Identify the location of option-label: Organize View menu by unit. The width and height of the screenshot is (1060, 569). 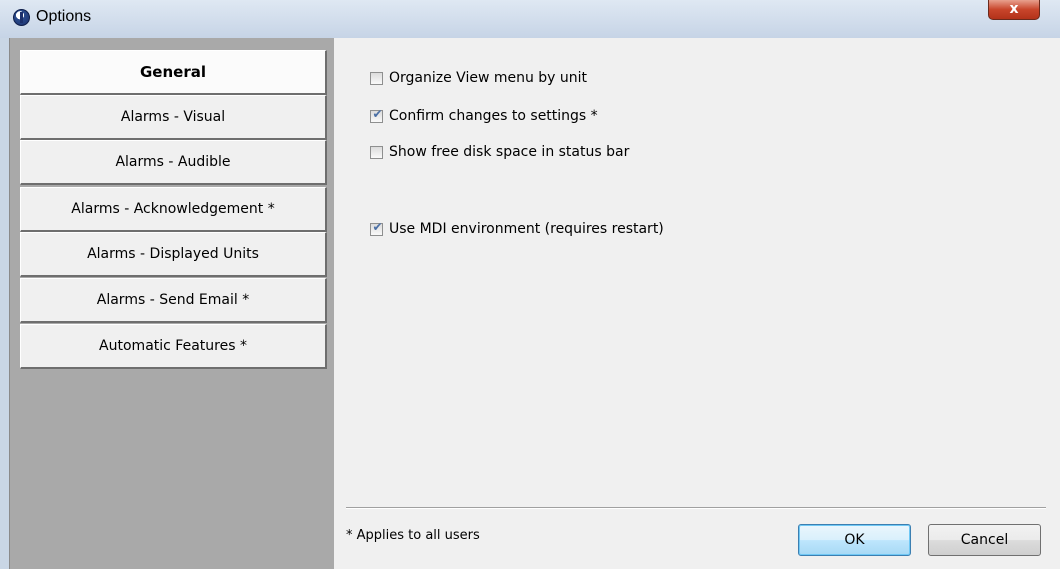
(488, 78).